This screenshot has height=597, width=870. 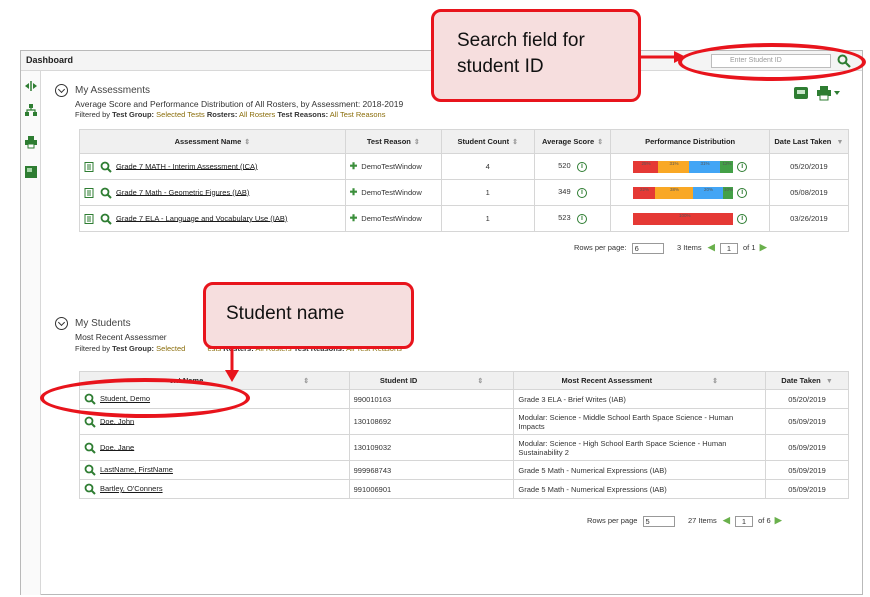 What do you see at coordinates (640, 380) in the screenshot?
I see `col-most-recent-assessment: Most Recent Assessment ⇕` at bounding box center [640, 380].